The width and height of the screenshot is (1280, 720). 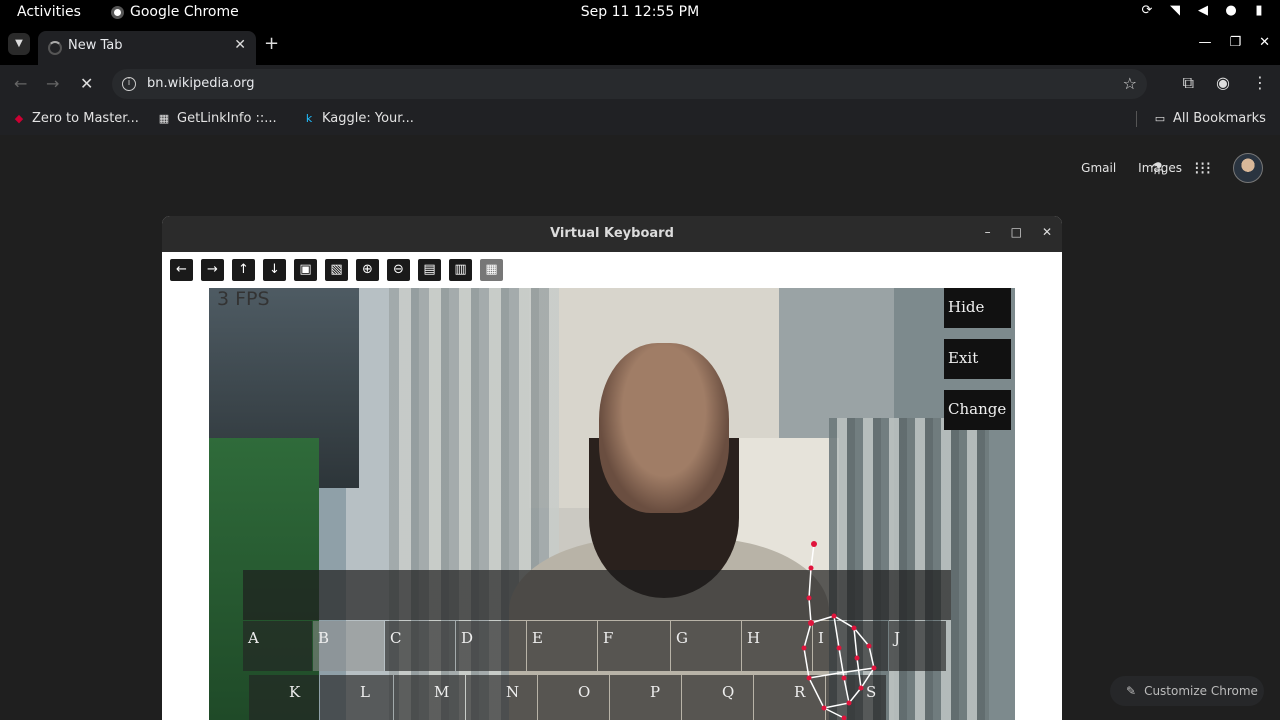 What do you see at coordinates (181, 270) in the screenshot?
I see `pan-left-icon: ←` at bounding box center [181, 270].